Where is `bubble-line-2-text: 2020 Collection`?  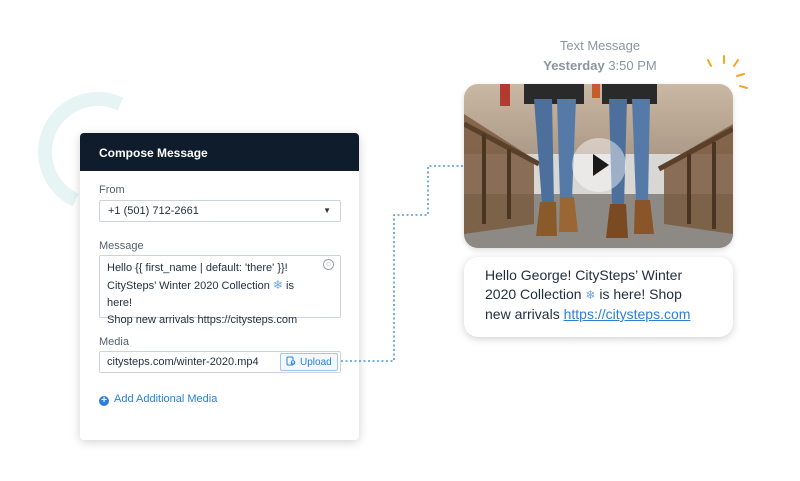
bubble-line-2-text: 2020 Collection is located at coordinates (533, 294).